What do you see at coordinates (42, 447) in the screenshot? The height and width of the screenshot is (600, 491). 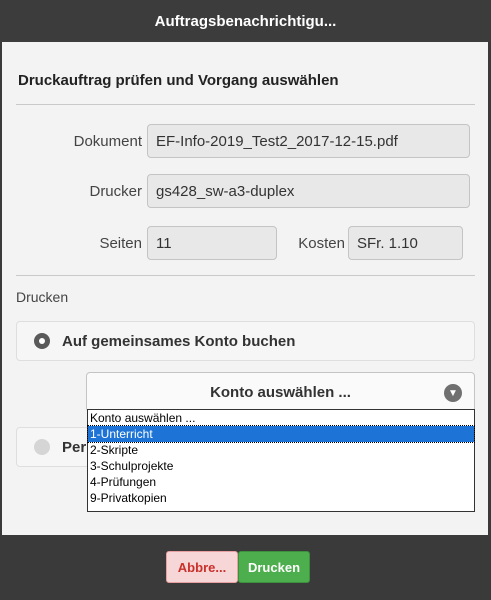 I see `personal-account-radio` at bounding box center [42, 447].